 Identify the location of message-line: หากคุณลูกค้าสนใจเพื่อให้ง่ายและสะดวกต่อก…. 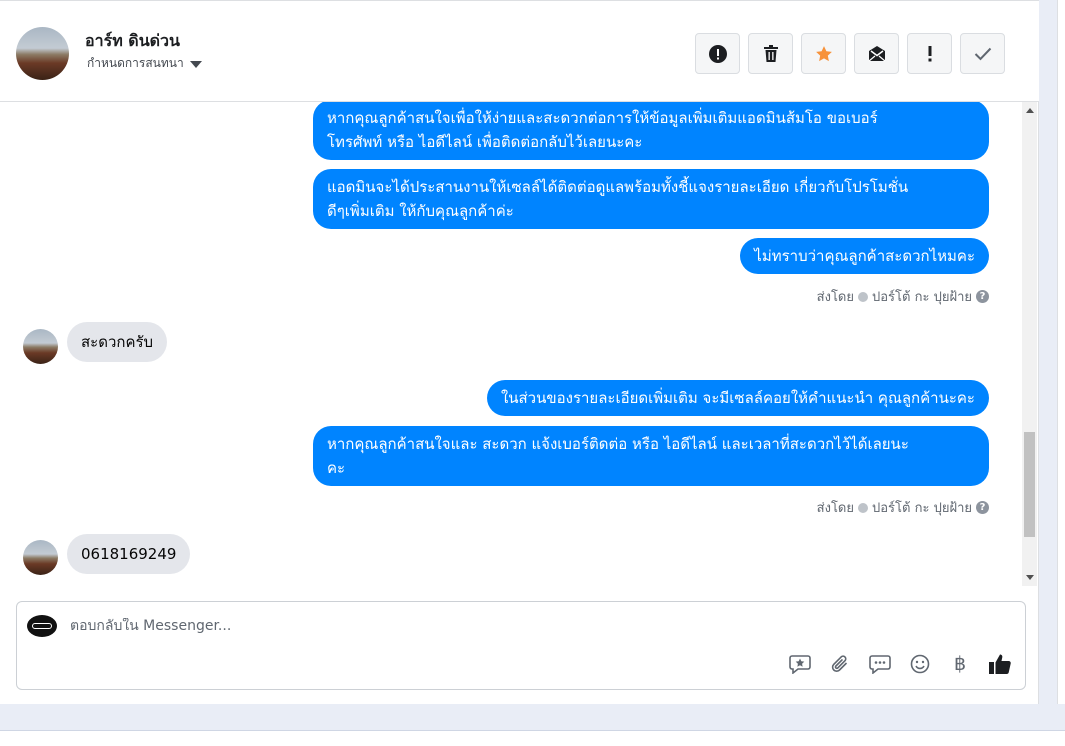
(602, 118).